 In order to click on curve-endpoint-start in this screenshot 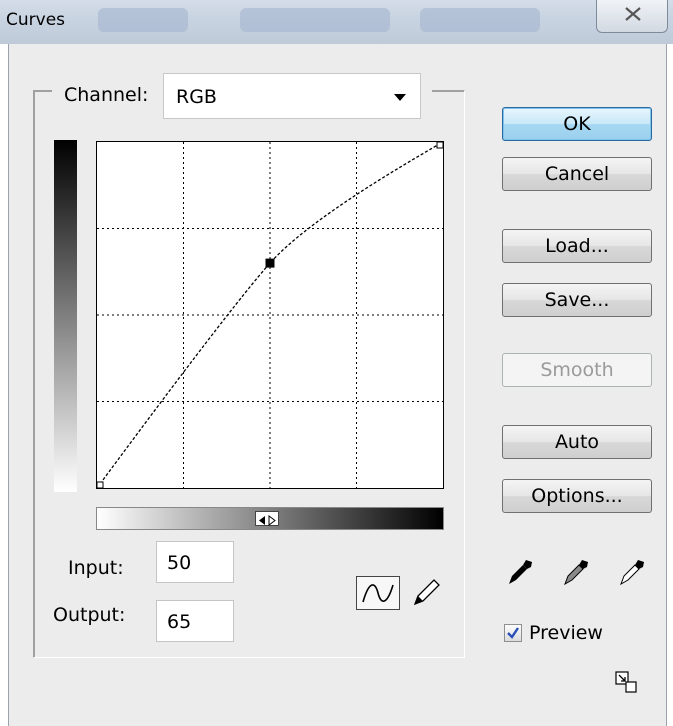, I will do `click(100, 485)`.